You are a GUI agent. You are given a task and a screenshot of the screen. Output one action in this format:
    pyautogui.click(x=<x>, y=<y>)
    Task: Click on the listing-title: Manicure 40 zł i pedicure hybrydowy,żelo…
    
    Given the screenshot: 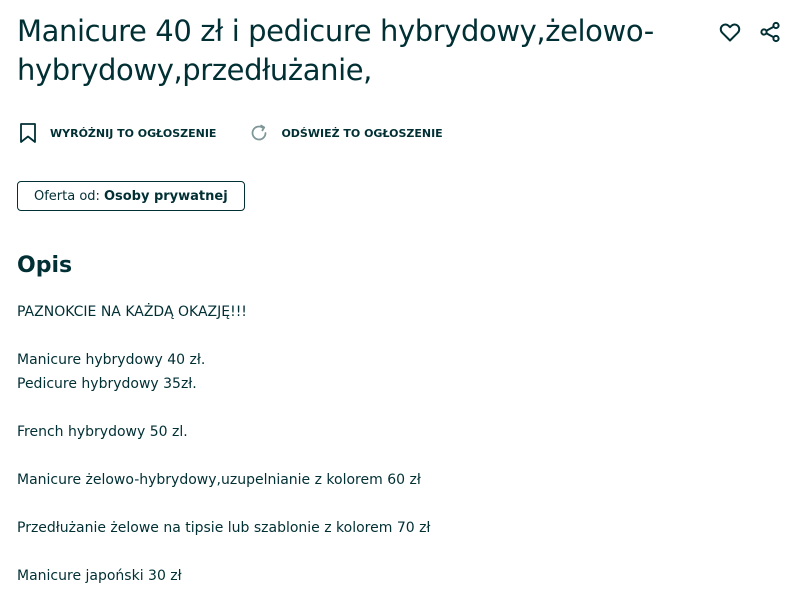 What is the action you would take?
    pyautogui.click(x=335, y=50)
    